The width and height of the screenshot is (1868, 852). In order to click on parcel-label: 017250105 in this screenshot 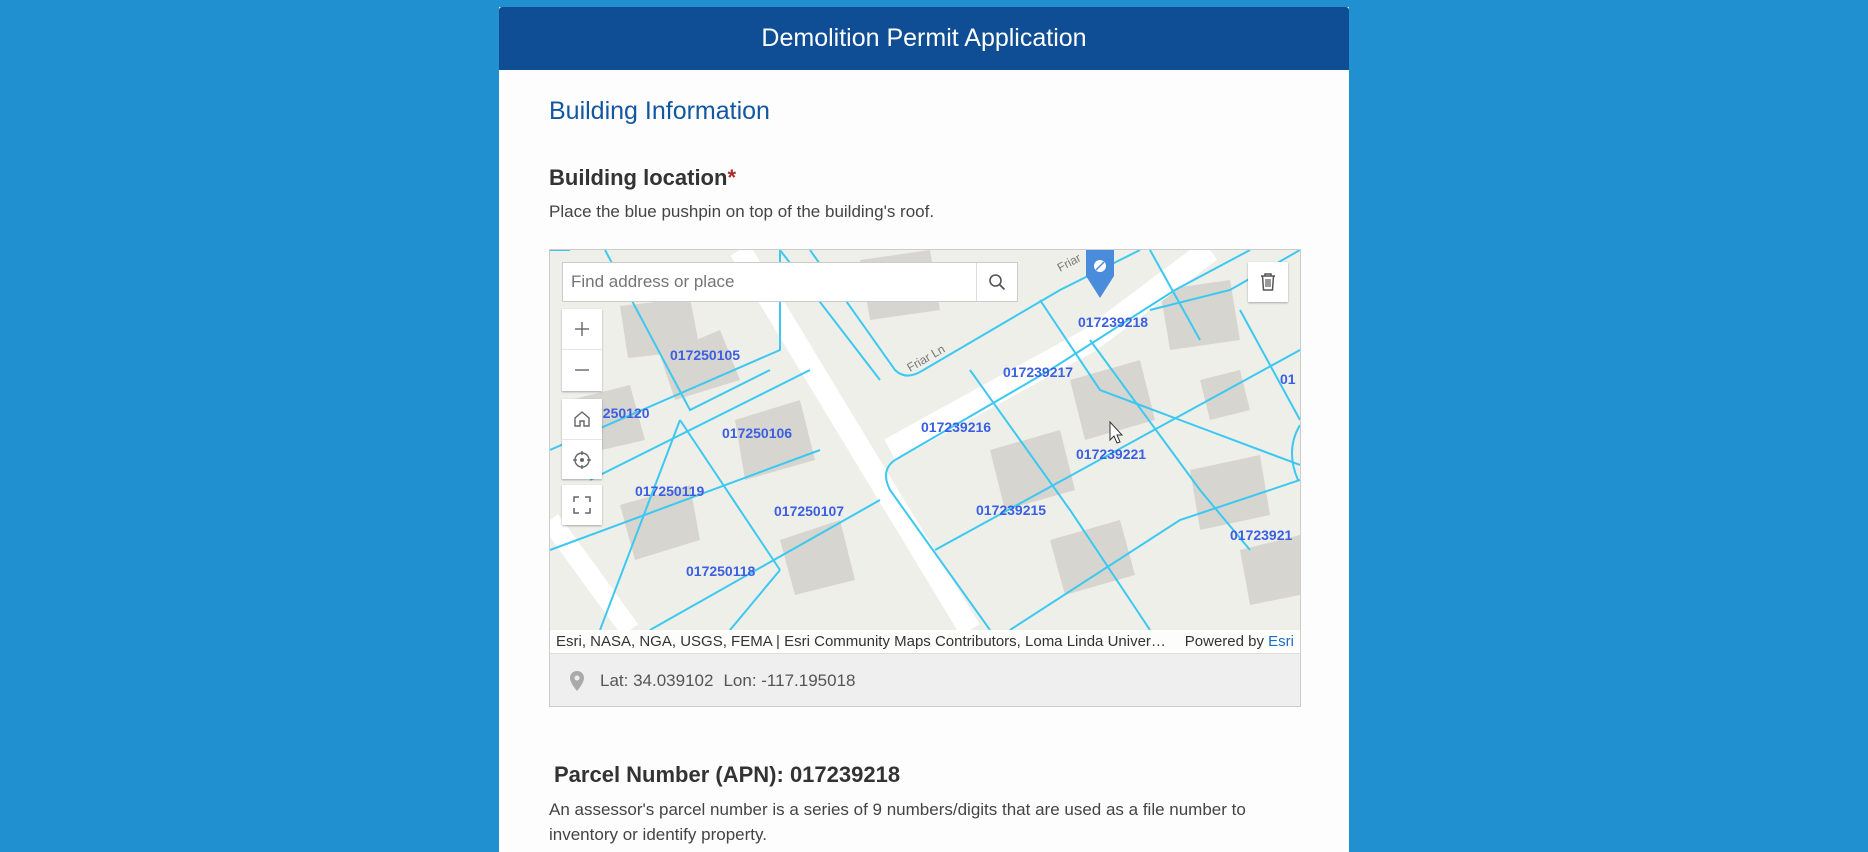, I will do `click(705, 355)`.